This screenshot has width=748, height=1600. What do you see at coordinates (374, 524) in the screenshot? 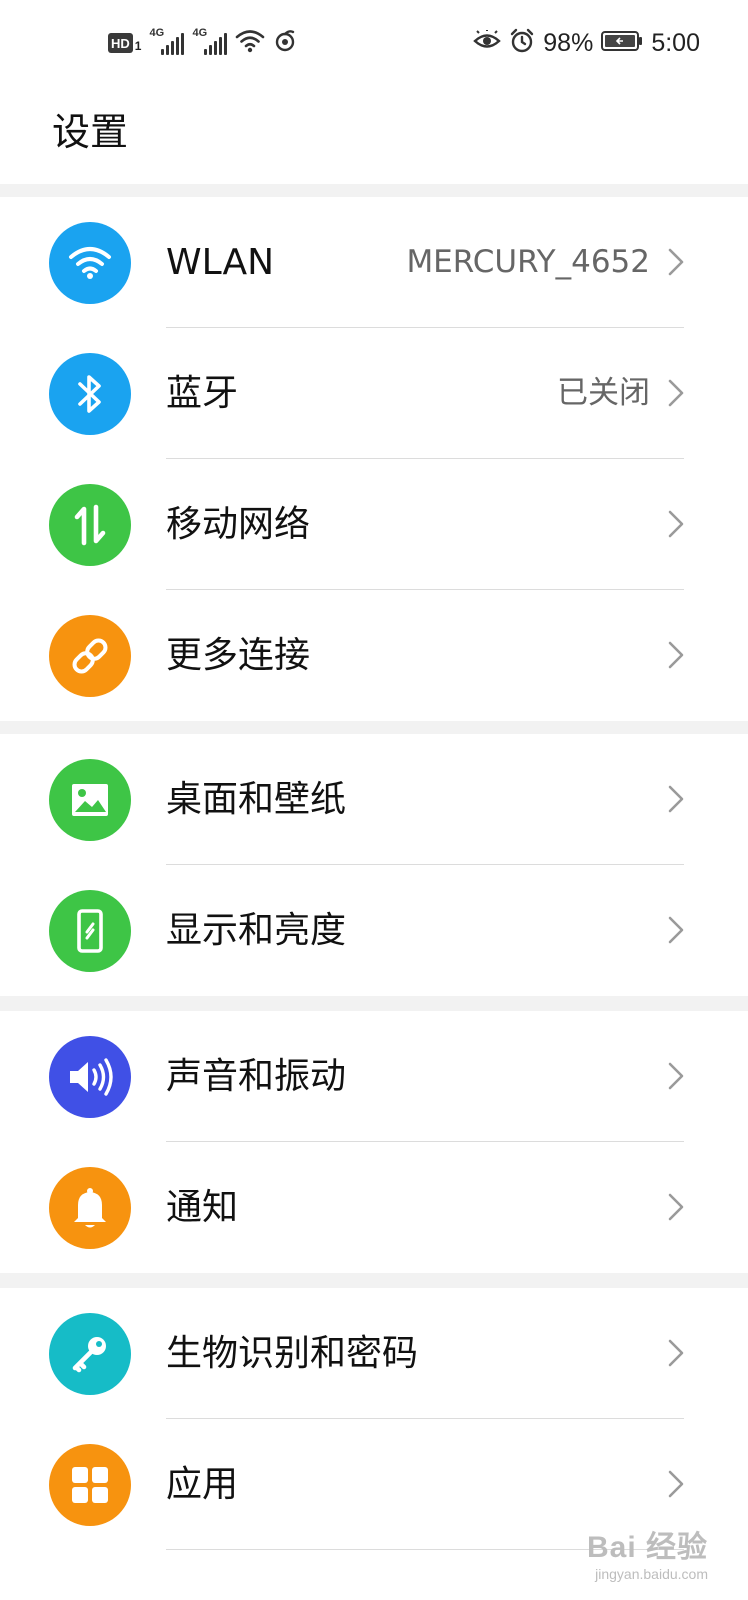
I see `settings-row-mobile-network: 移动网络` at bounding box center [374, 524].